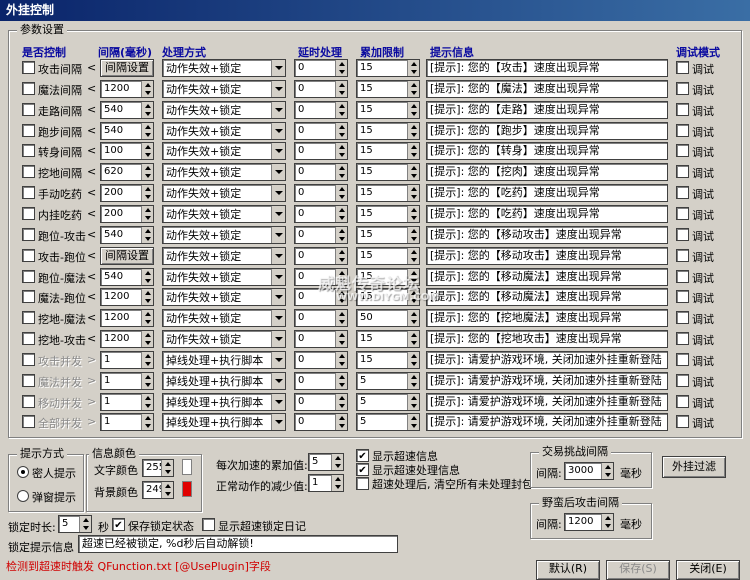 This screenshot has height=580, width=750. I want to click on interval-settings-button: 间隔设置, so click(127, 255).